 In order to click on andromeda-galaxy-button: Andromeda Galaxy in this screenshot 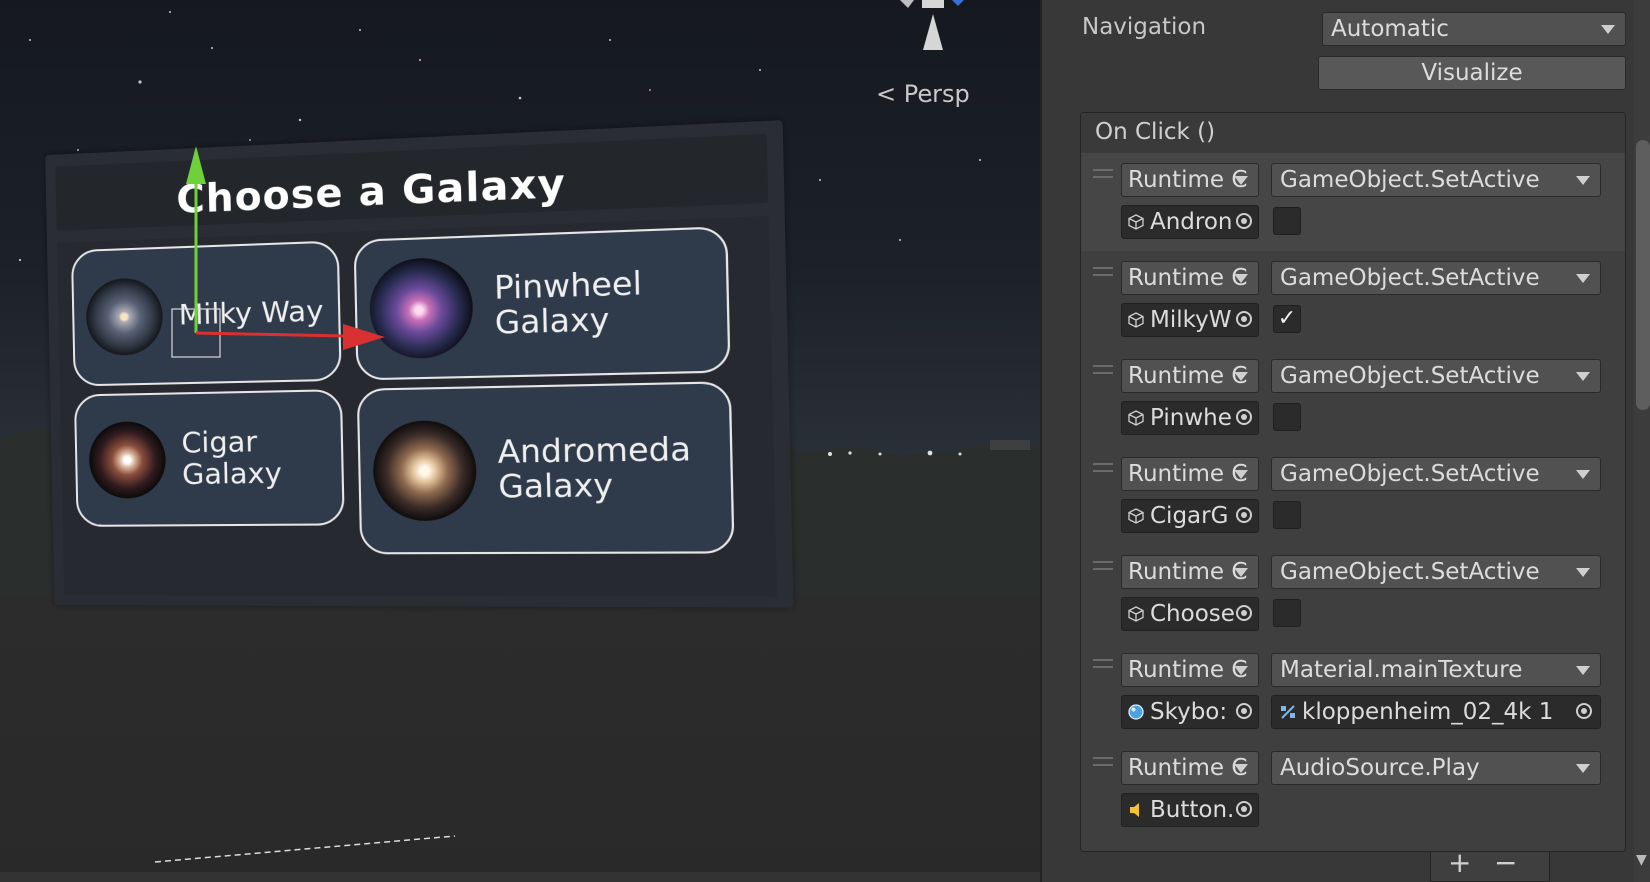, I will do `click(545, 468)`.